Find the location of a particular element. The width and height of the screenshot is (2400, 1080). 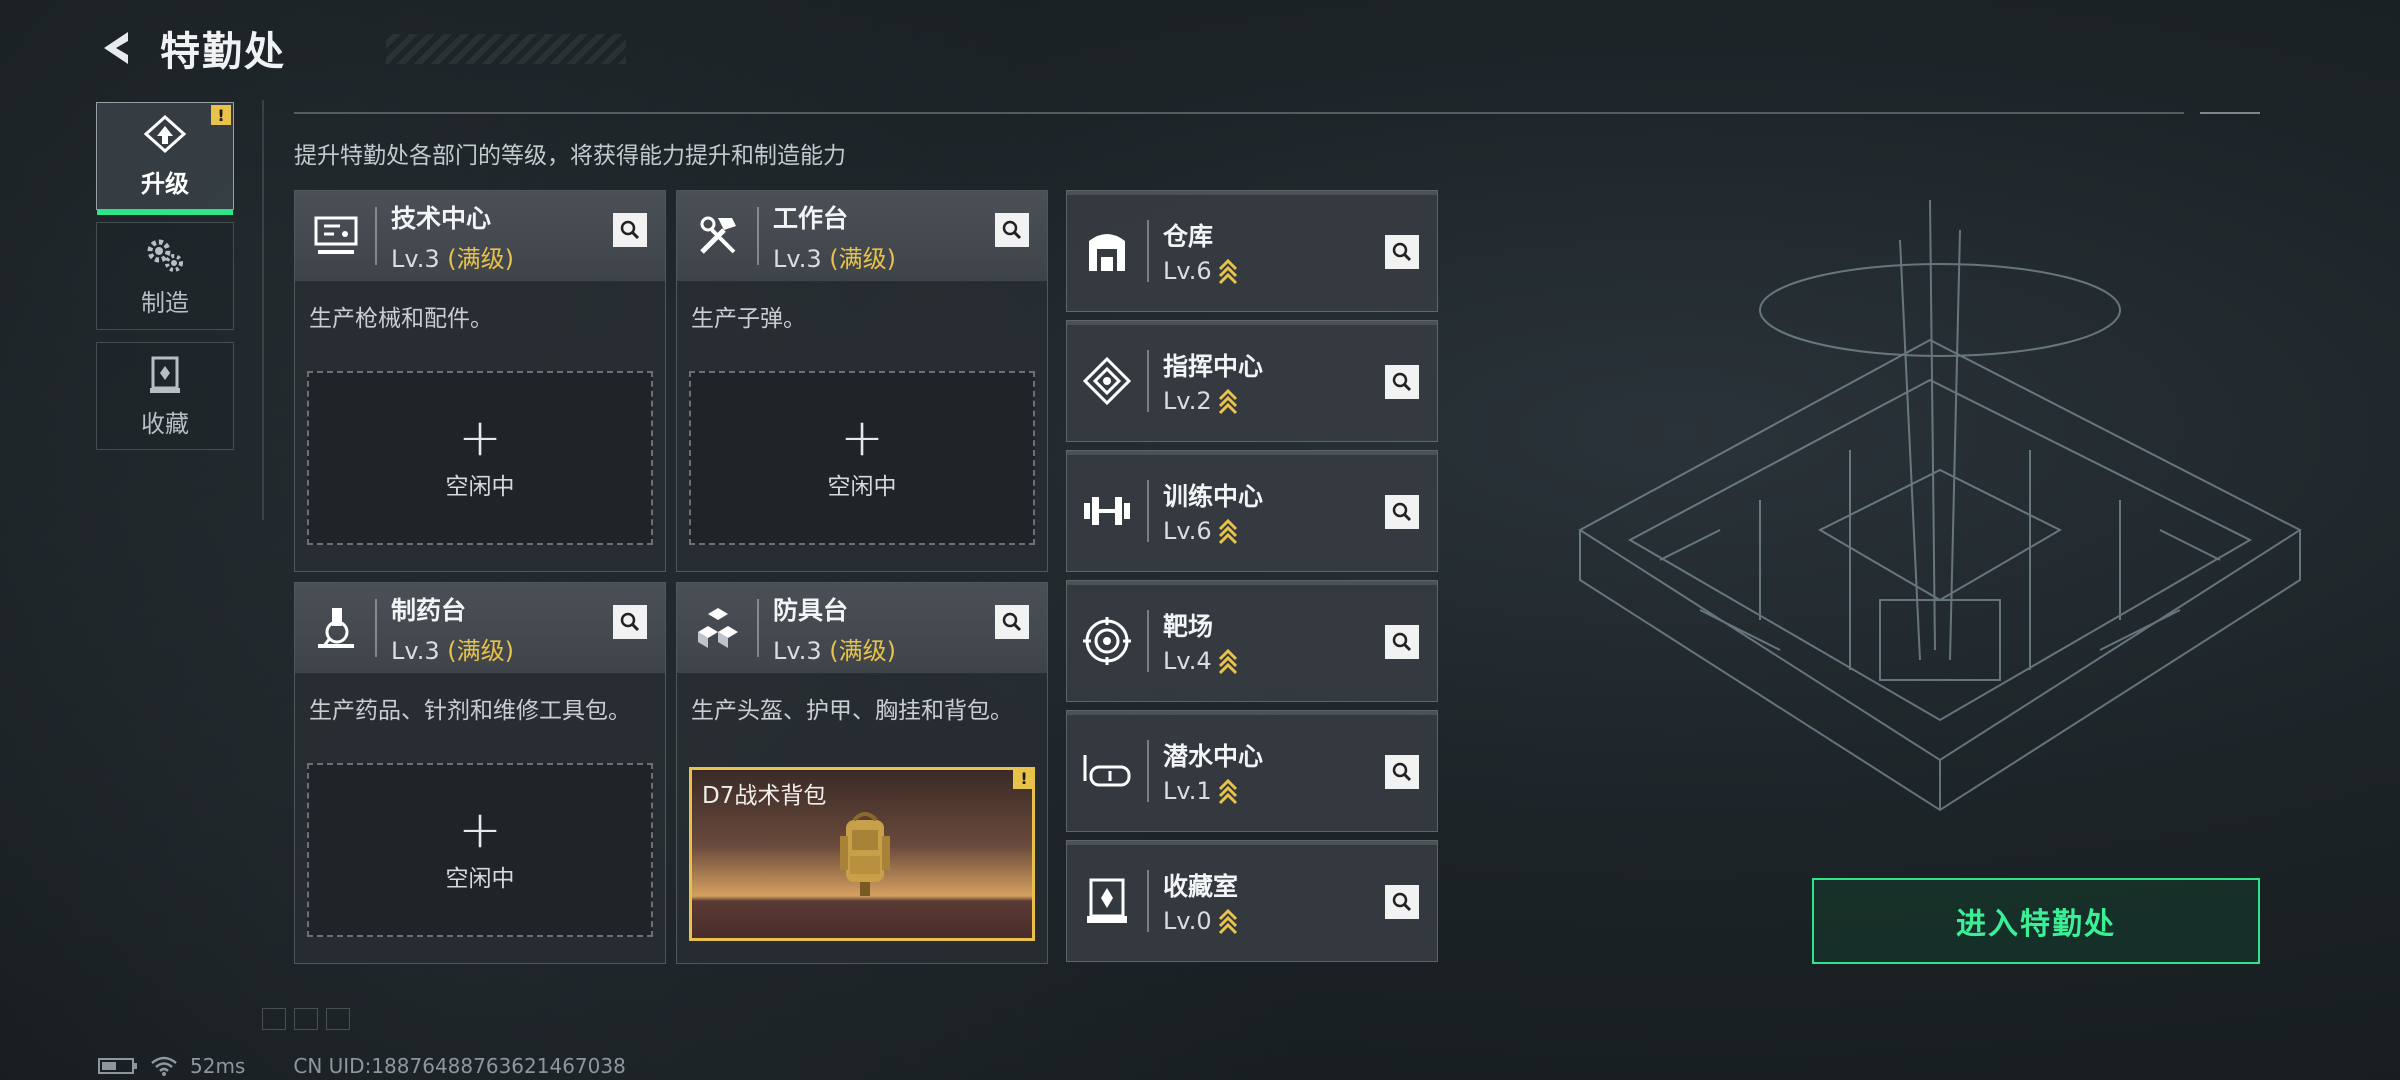

cubes-icon is located at coordinates (718, 628).